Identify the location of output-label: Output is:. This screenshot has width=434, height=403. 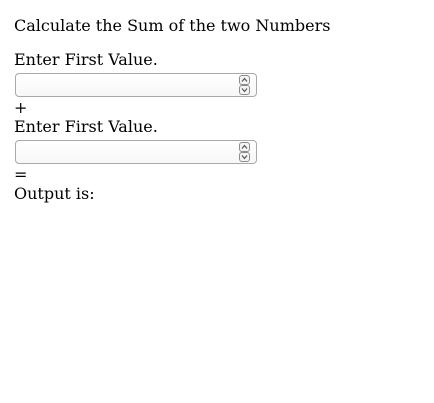
(54, 193).